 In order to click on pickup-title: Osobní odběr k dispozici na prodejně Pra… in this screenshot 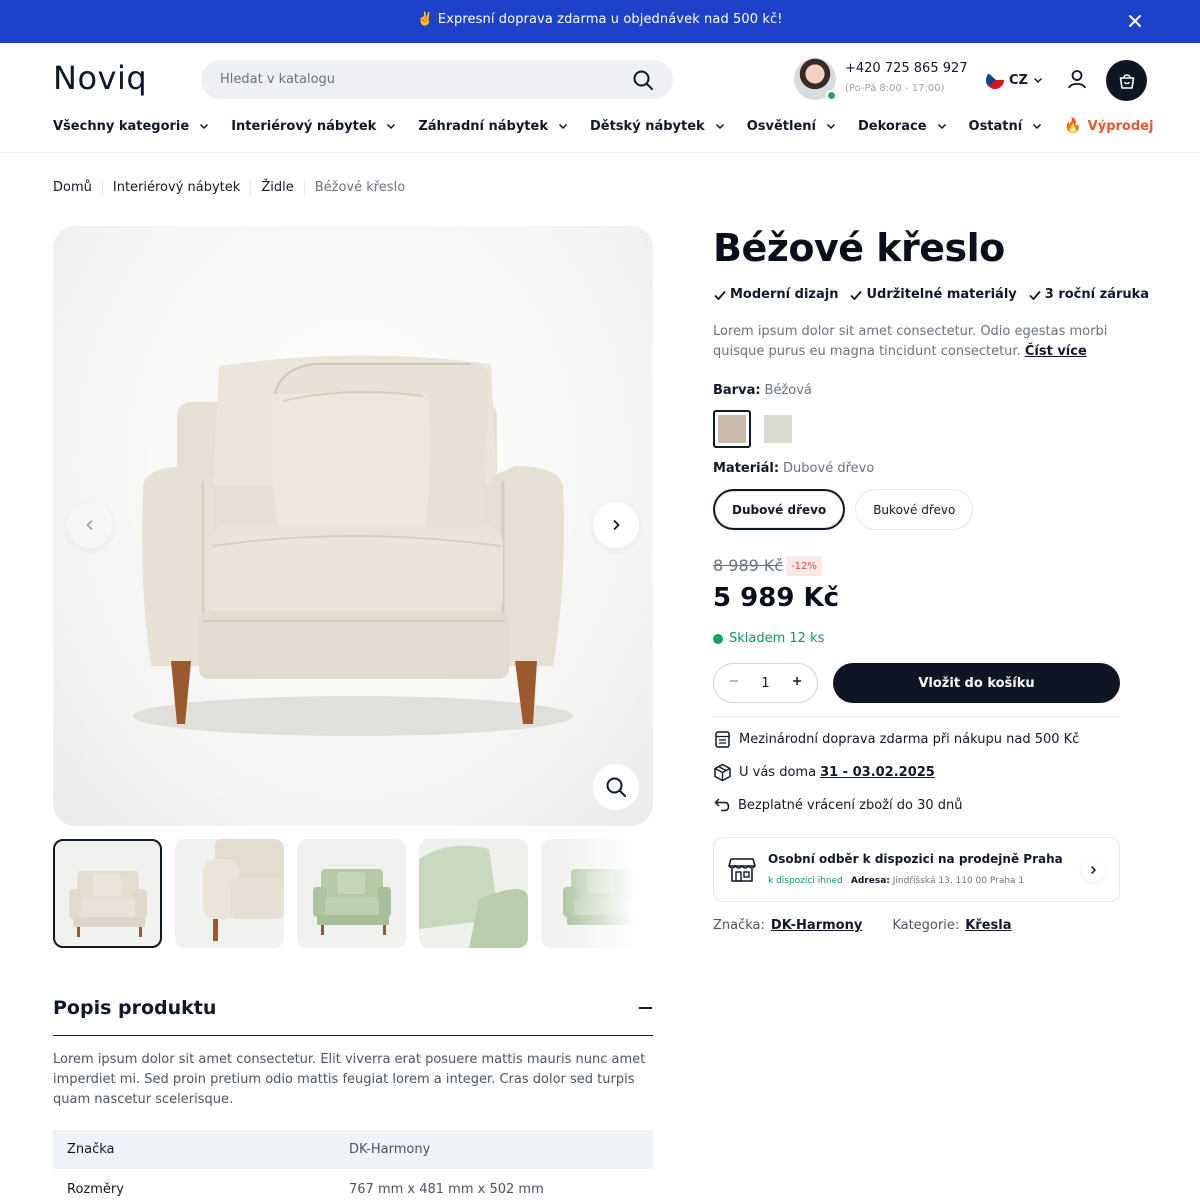, I will do `click(915, 859)`.